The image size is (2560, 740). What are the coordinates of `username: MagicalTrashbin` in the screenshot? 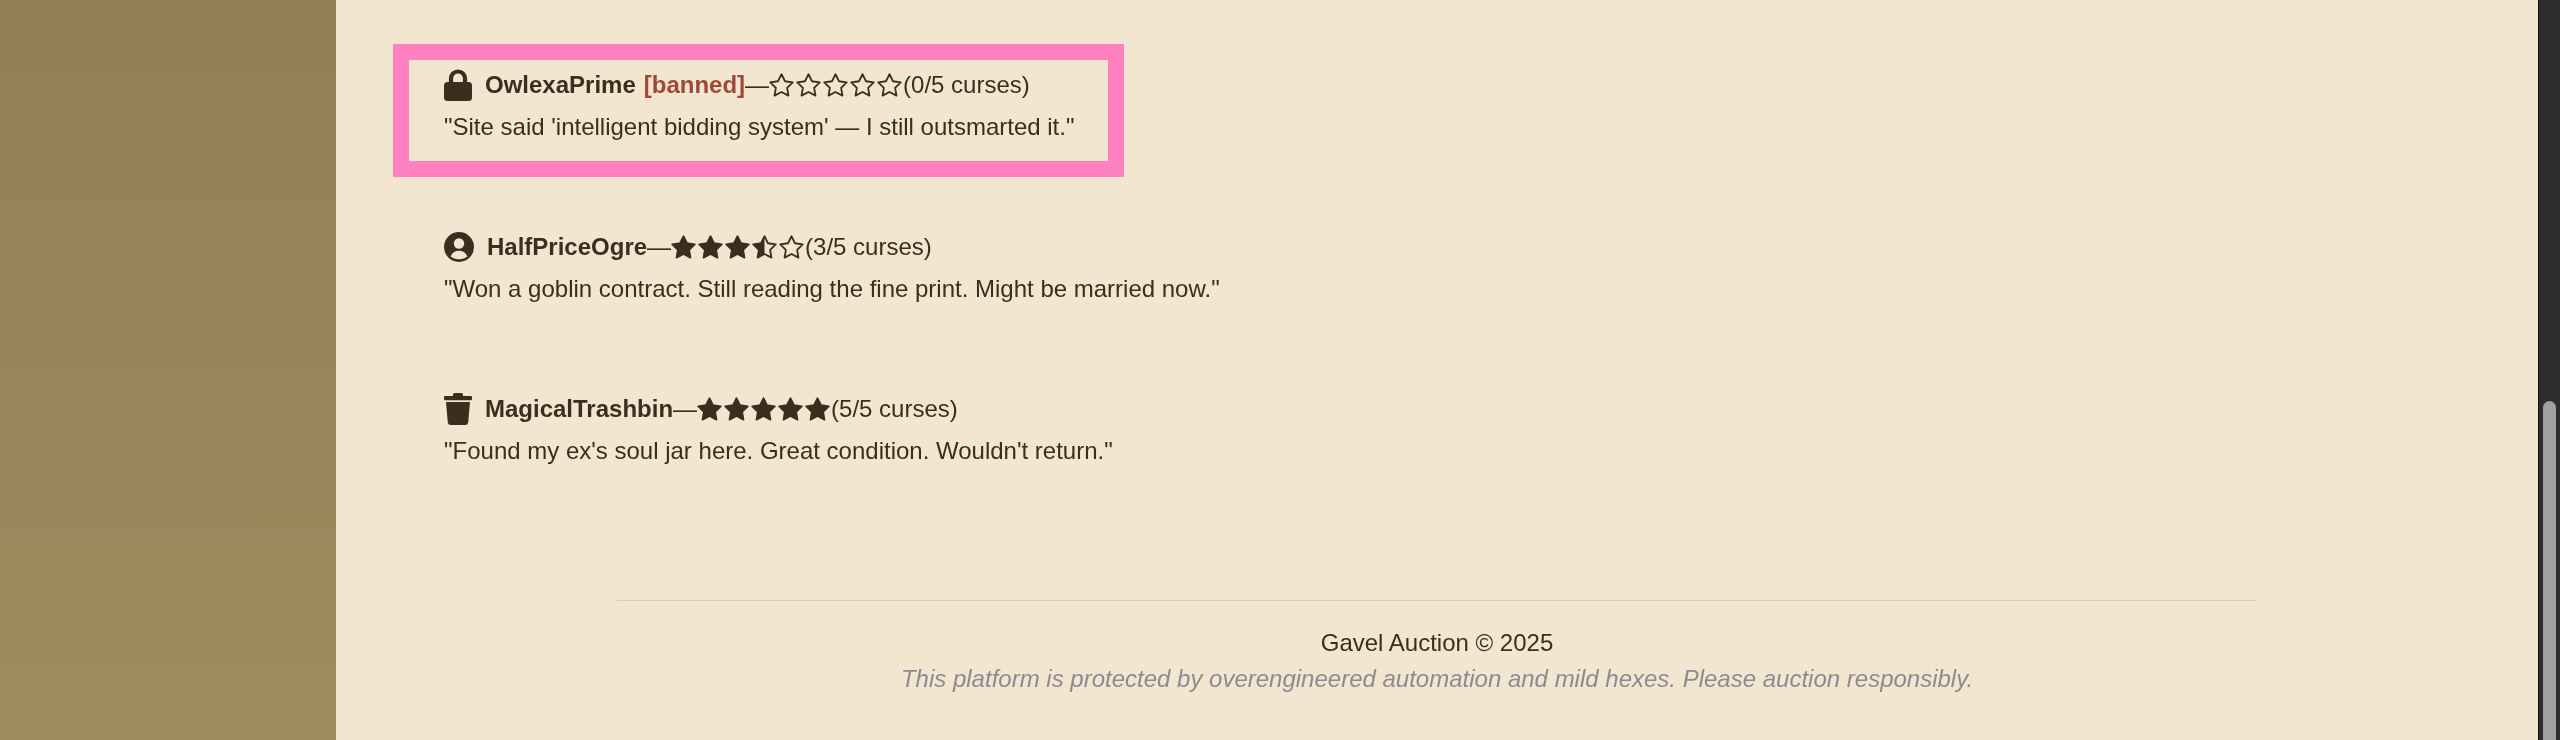 It's located at (579, 409).